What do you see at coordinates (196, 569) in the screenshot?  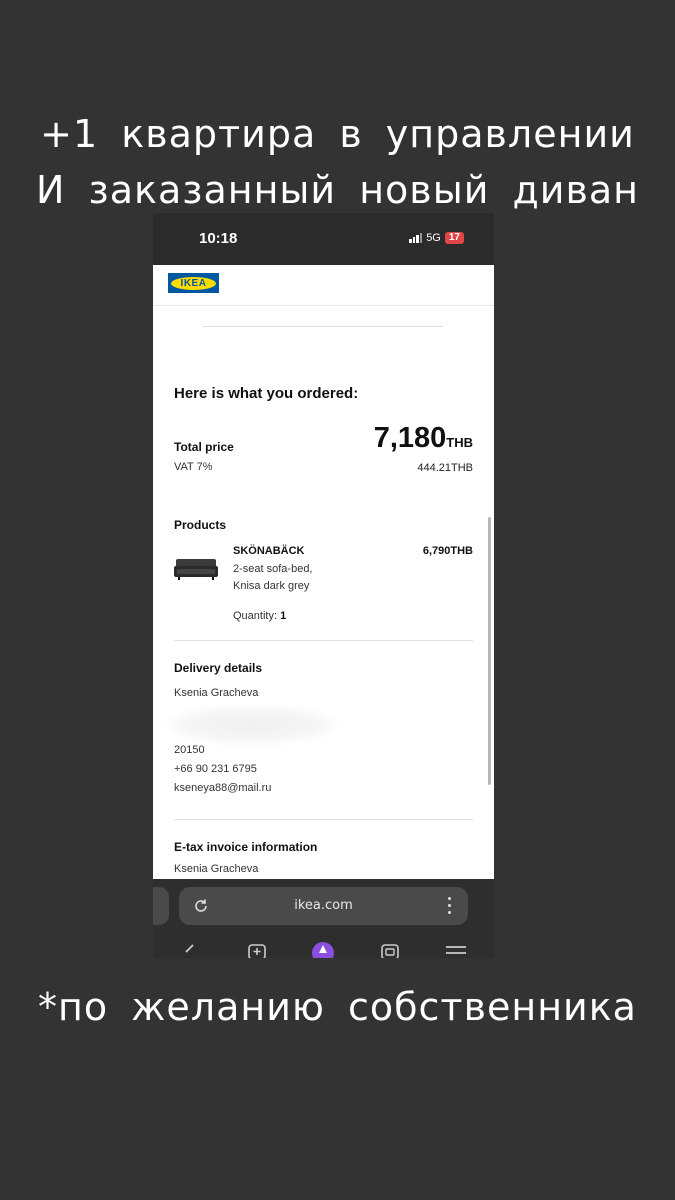 I see `sofa-image` at bounding box center [196, 569].